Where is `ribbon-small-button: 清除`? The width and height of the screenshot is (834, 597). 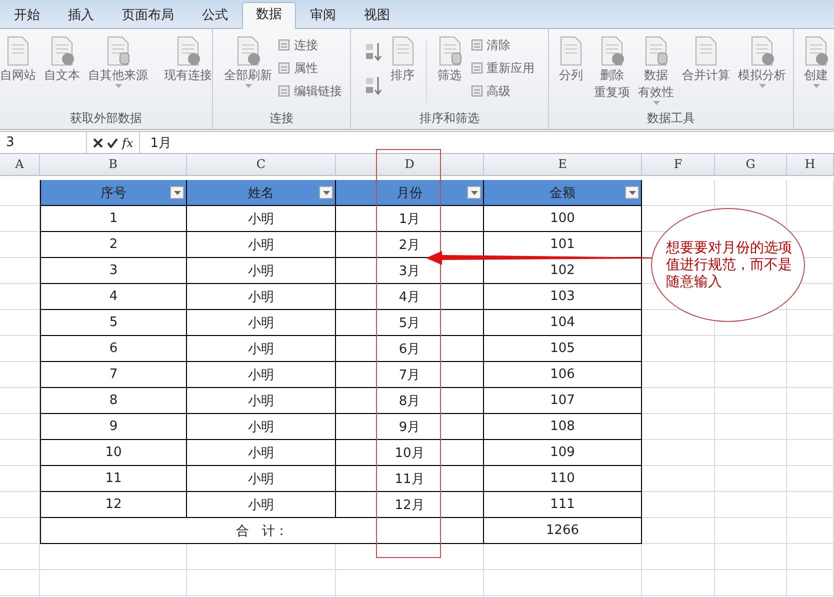
ribbon-small-button: 清除 is located at coordinates (502, 45).